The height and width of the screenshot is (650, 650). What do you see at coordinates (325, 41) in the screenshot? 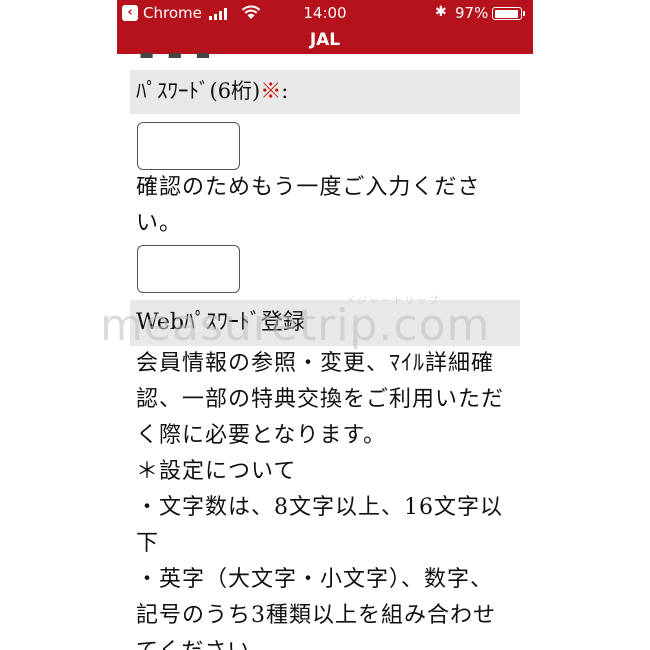
I see `page-title: JAL` at bounding box center [325, 41].